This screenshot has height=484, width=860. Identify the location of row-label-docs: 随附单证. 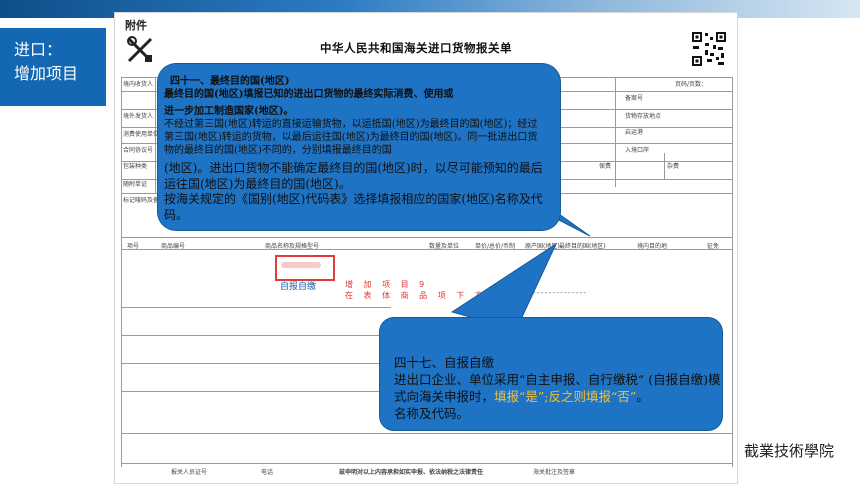
(135, 184).